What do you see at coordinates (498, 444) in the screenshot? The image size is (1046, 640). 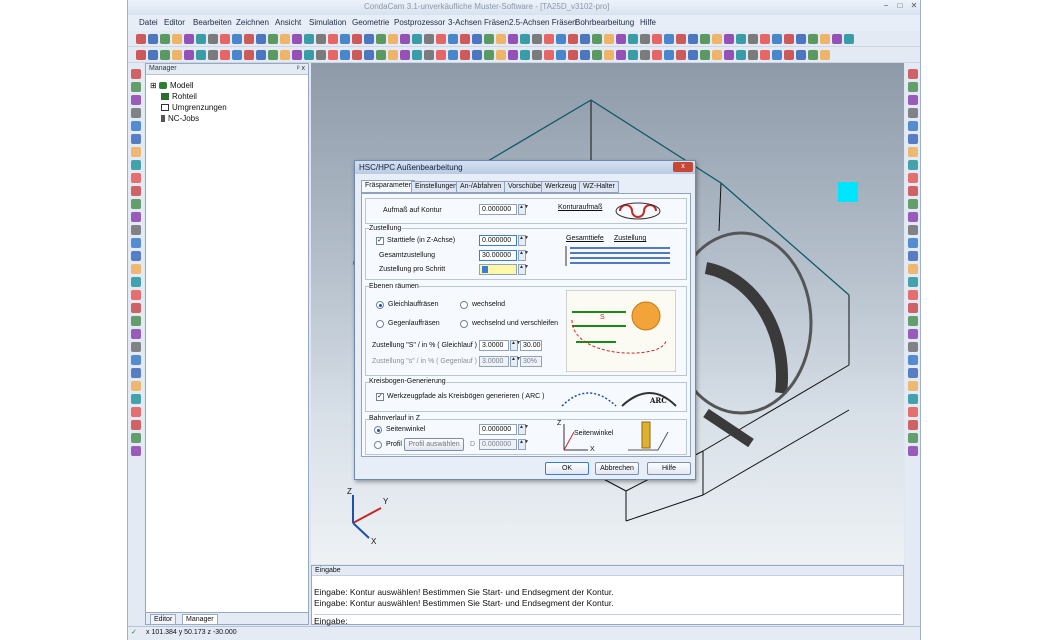 I see `profil-input: 0.000000` at bounding box center [498, 444].